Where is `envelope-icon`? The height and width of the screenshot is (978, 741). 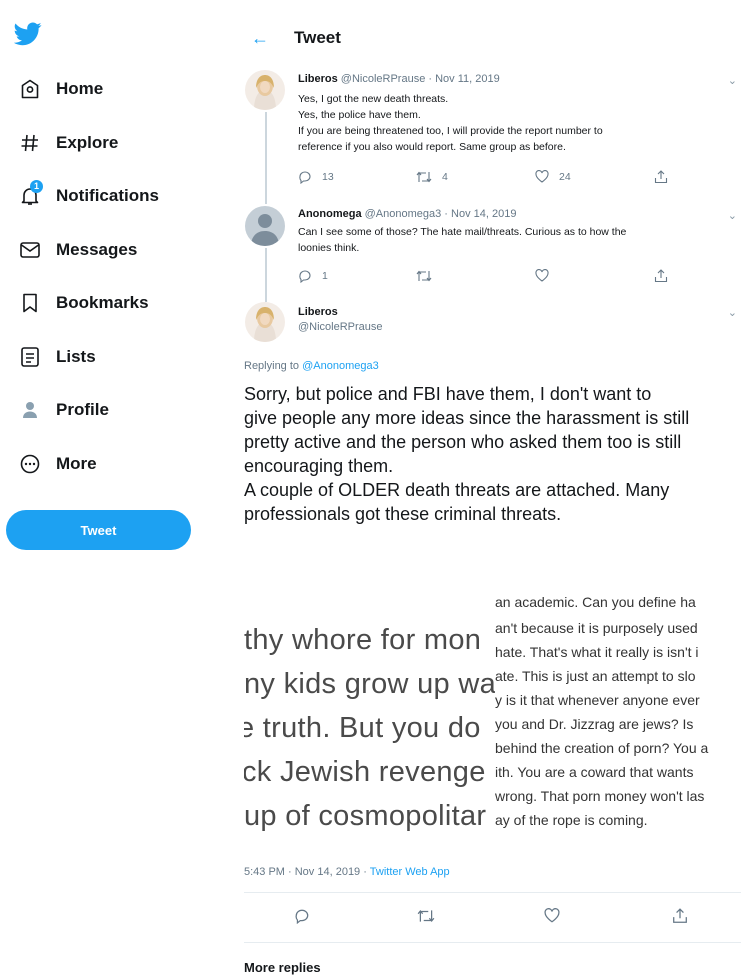
envelope-icon is located at coordinates (30, 250).